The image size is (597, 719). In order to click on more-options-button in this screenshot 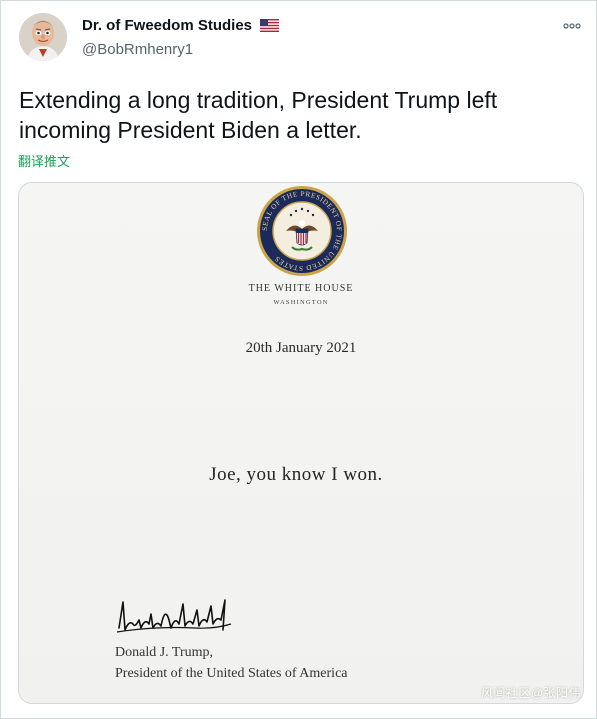, I will do `click(572, 26)`.